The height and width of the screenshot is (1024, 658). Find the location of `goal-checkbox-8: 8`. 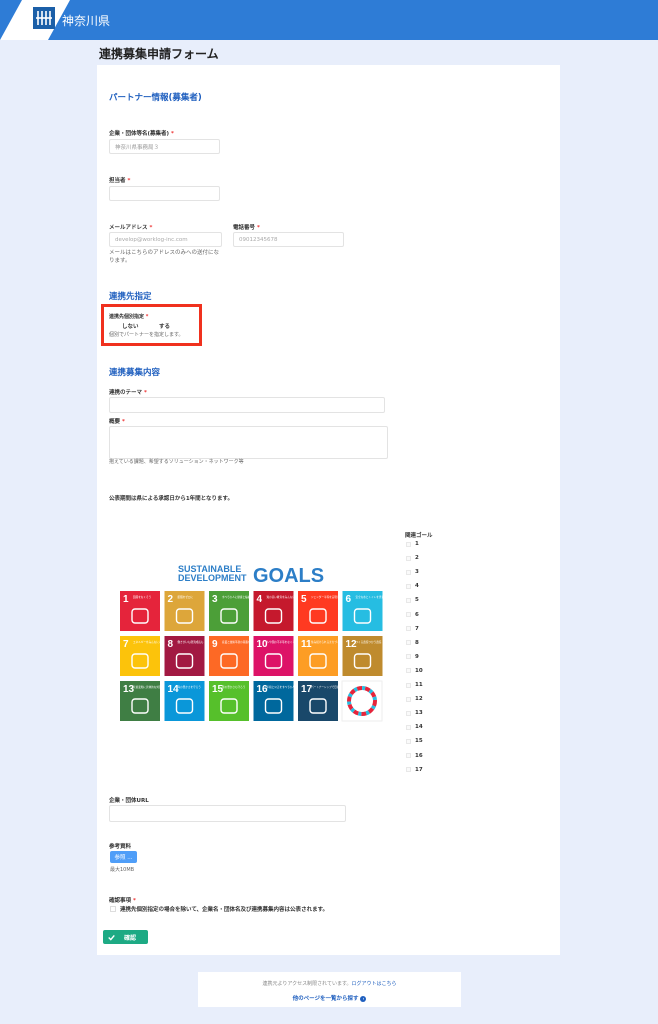

goal-checkbox-8: 8 is located at coordinates (412, 643).